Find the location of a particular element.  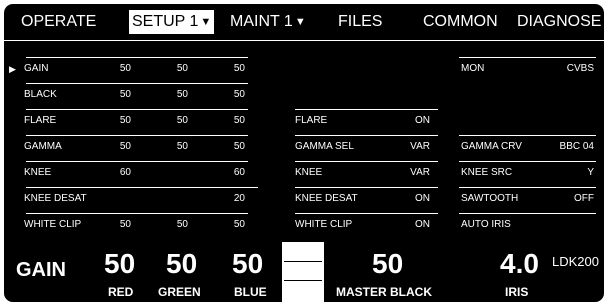

blue-value: 50 is located at coordinates (247, 264).